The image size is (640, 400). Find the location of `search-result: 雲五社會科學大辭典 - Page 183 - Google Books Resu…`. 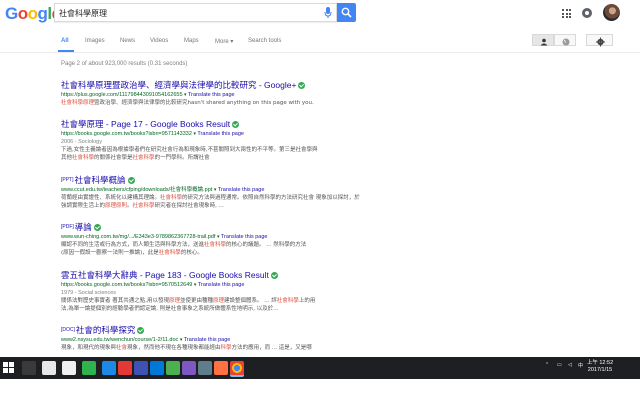

search-result: 雲五社會科學大辭典 - Page 183 - Google Books Resu… is located at coordinates (211, 291).